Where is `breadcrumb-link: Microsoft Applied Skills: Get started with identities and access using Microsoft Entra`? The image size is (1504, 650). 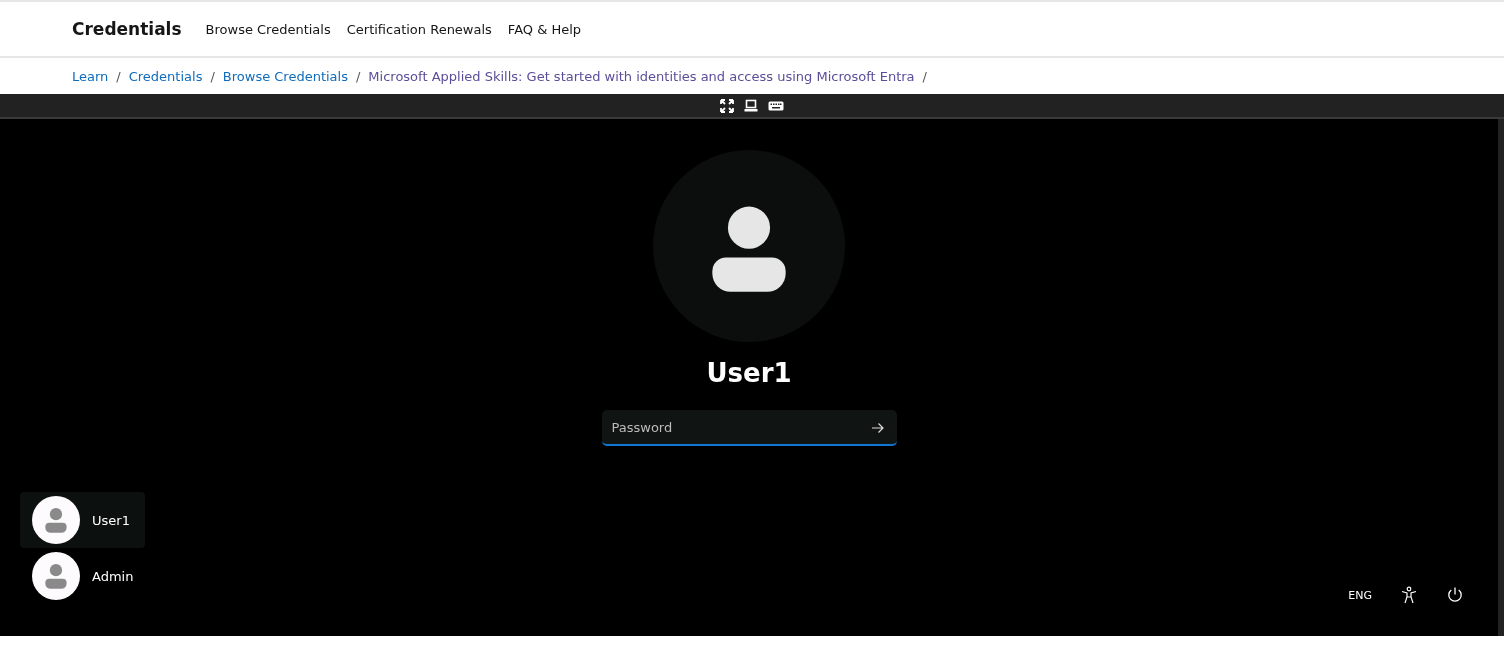
breadcrumb-link: Microsoft Applied Skills: Get started with identities and access using Microsoft Entra is located at coordinates (641, 76).